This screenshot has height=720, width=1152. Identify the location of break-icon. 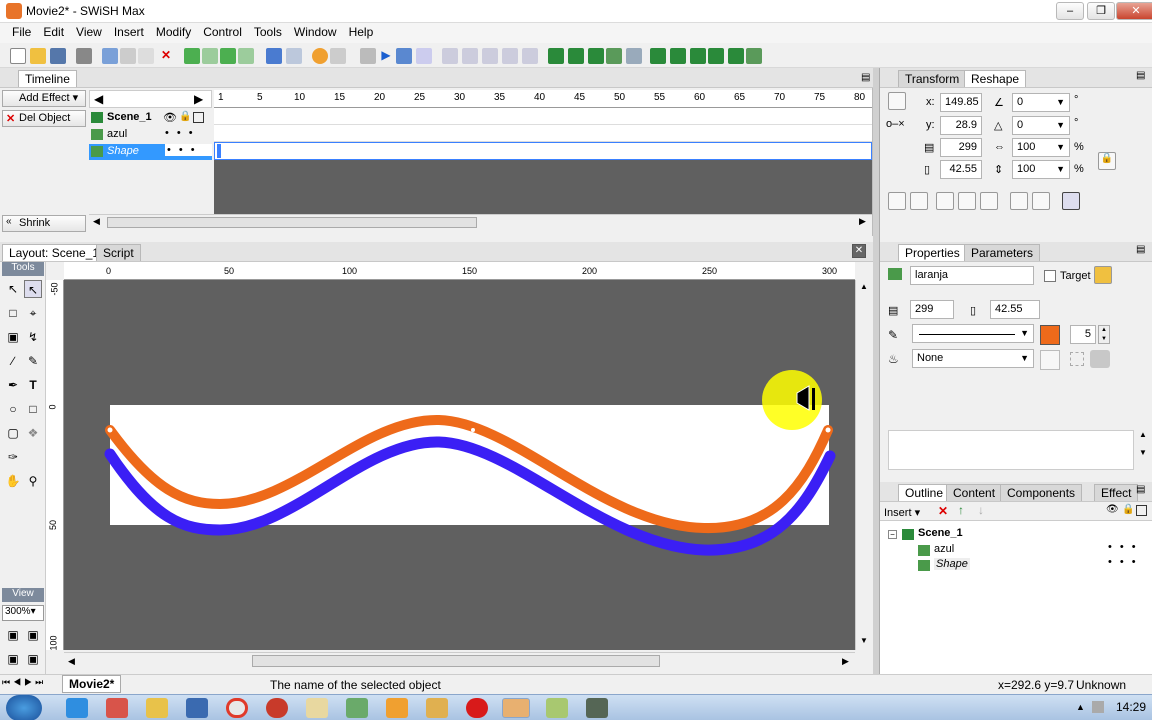
(716, 56).